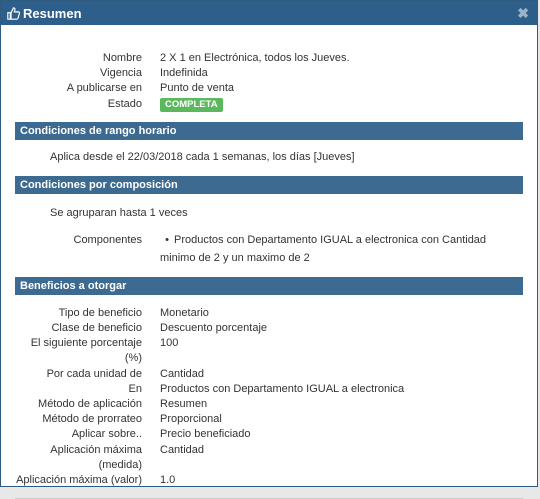 The image size is (540, 499). I want to click on label-vigencia: Vigencia, so click(121, 73).